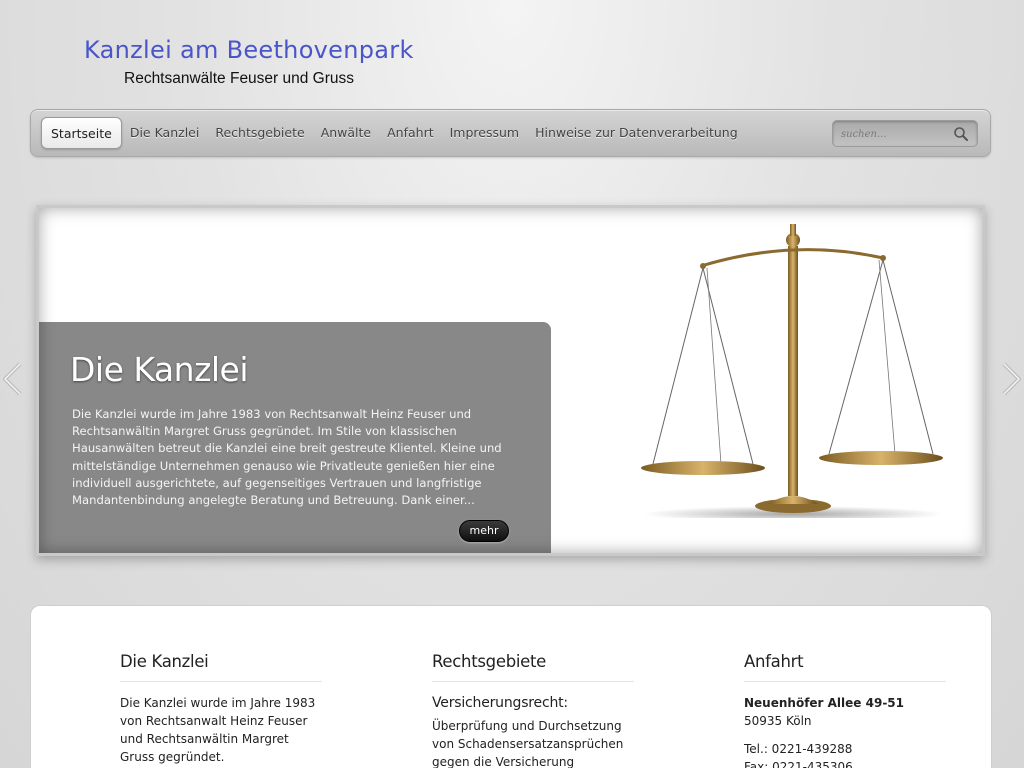 The height and width of the screenshot is (768, 1024). Describe the element at coordinates (896, 134) in the screenshot. I see `search-input` at that location.